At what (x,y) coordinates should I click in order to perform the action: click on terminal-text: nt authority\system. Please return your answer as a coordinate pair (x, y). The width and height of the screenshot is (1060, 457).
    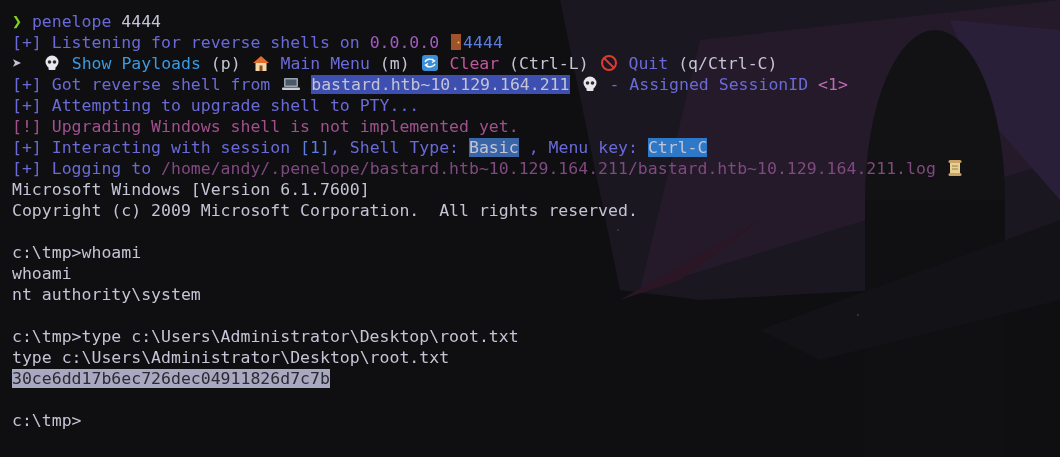
    Looking at the image, I should click on (106, 294).